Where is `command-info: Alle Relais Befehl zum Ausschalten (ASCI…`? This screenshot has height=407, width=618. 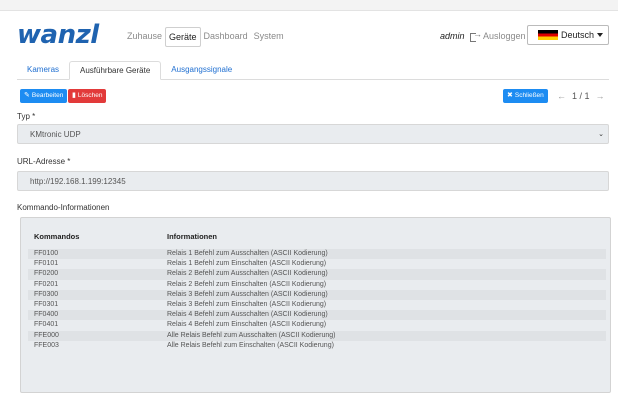
command-info: Alle Relais Befehl zum Ausschalten (ASCI… is located at coordinates (251, 335).